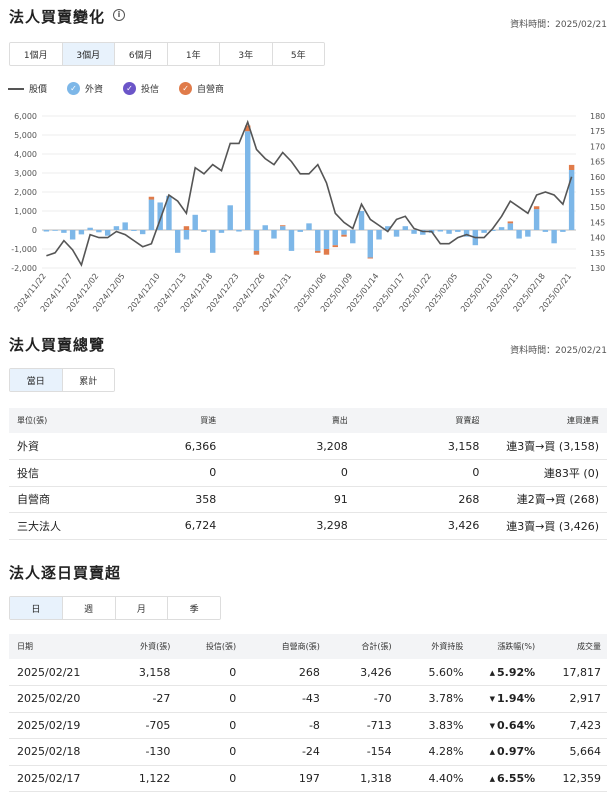 The height and width of the screenshot is (793, 613). Describe the element at coordinates (298, 54) in the screenshot. I see `range-tab-5: 5年` at that location.